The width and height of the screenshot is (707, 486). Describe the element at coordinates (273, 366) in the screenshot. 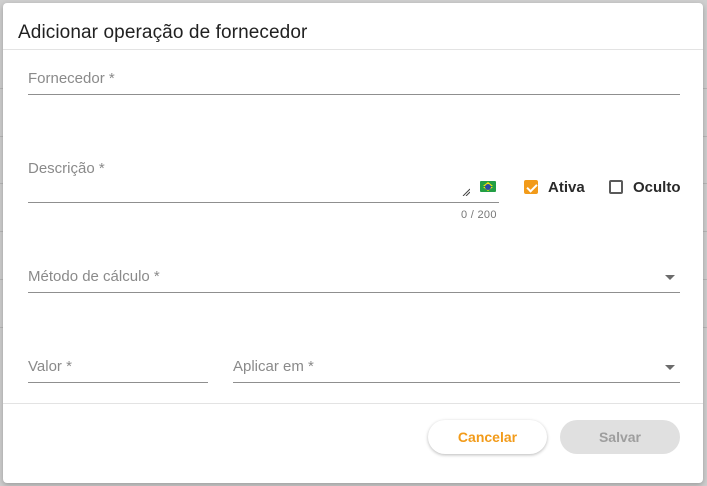

I see `apply-on-field-label: Aplicar em *` at that location.